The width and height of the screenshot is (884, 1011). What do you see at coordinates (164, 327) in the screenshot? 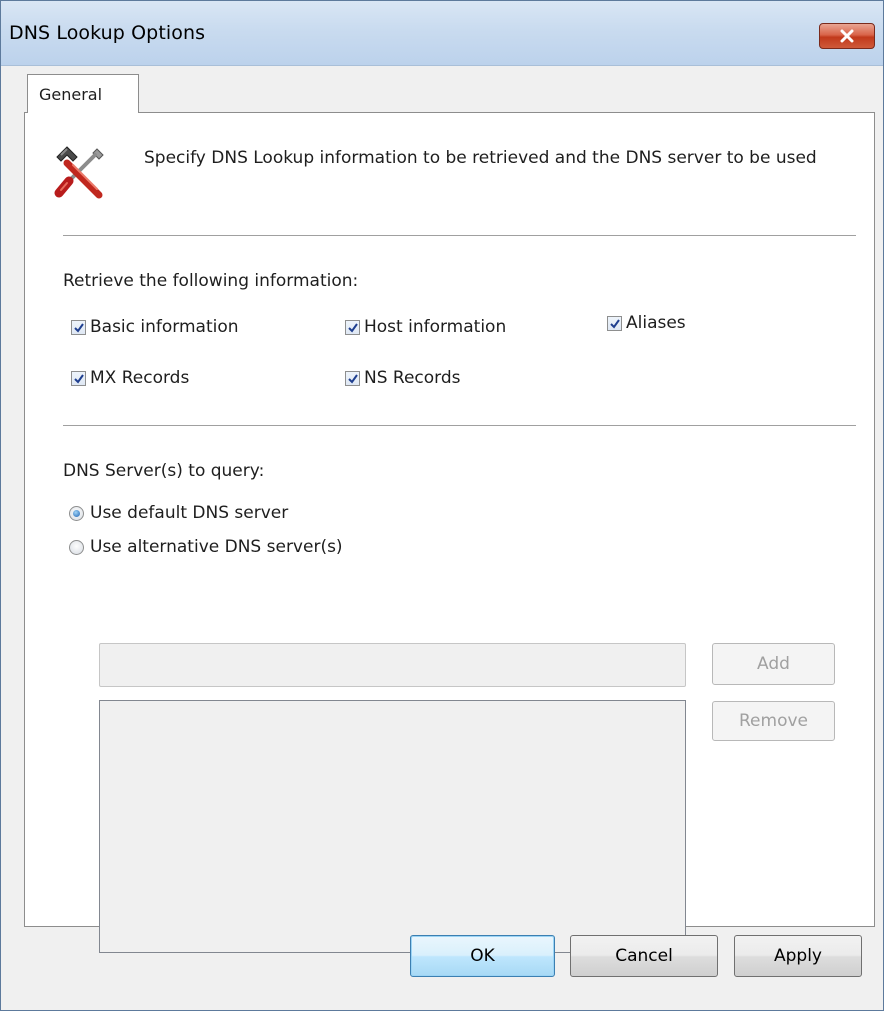
I see `basic-information-label: Basic information` at bounding box center [164, 327].